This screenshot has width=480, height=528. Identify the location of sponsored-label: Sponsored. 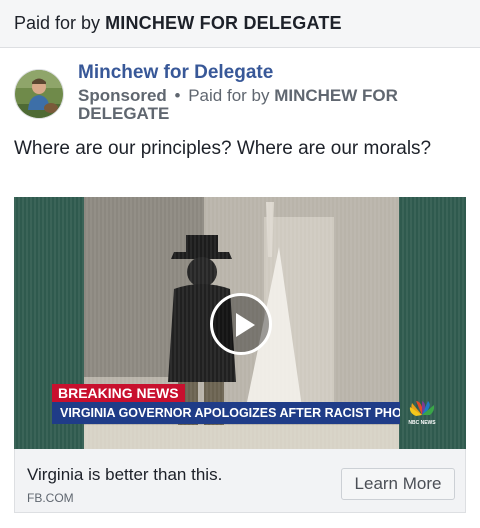
(122, 95).